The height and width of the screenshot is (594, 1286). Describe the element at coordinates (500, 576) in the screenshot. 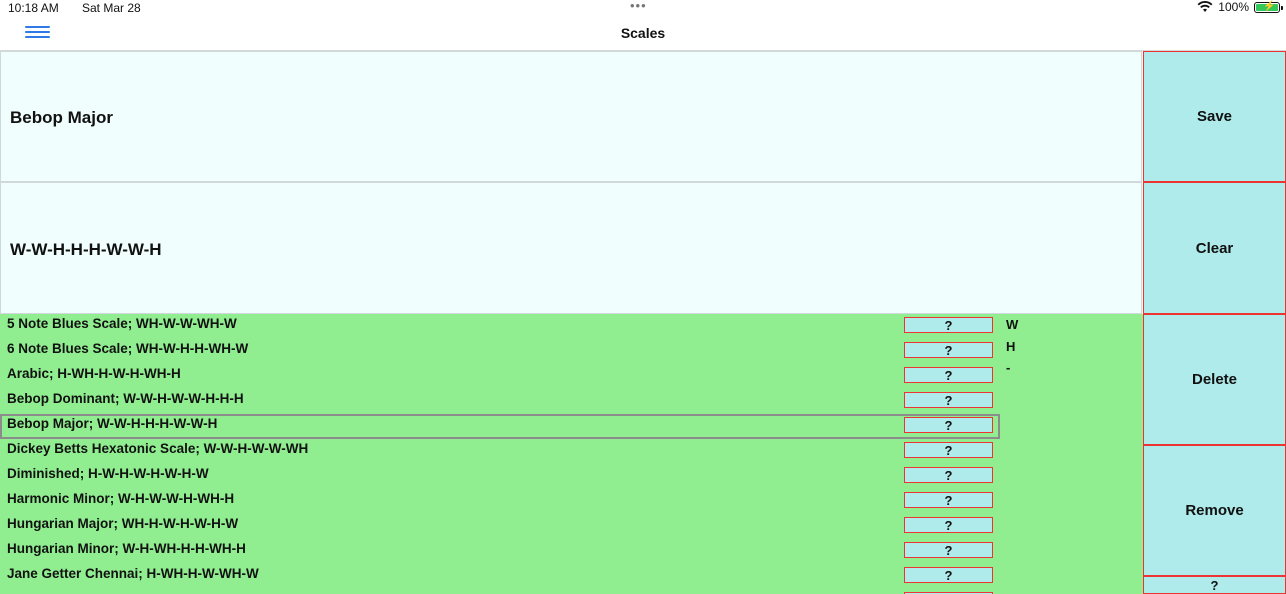

I see `list-item: Jane Getter Chennai; H-WH-H-W-WH-W ?` at that location.